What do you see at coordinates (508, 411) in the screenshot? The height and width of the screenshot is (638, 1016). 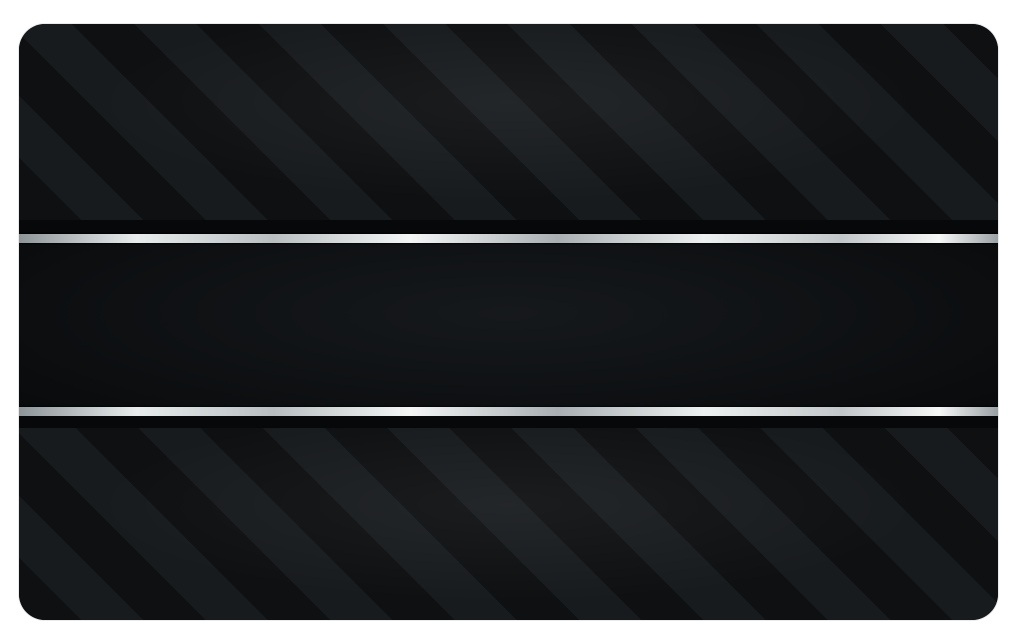 I see `silver-line-bottom` at bounding box center [508, 411].